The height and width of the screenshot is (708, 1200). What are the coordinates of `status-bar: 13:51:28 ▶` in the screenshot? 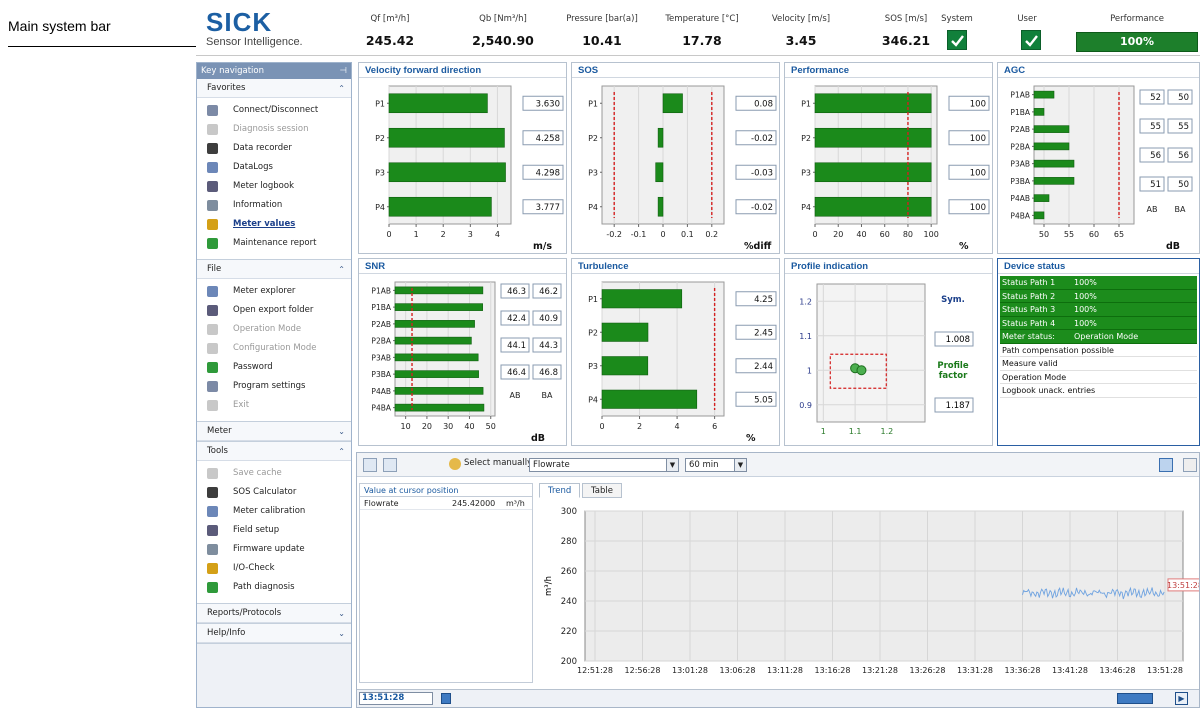 It's located at (778, 698).